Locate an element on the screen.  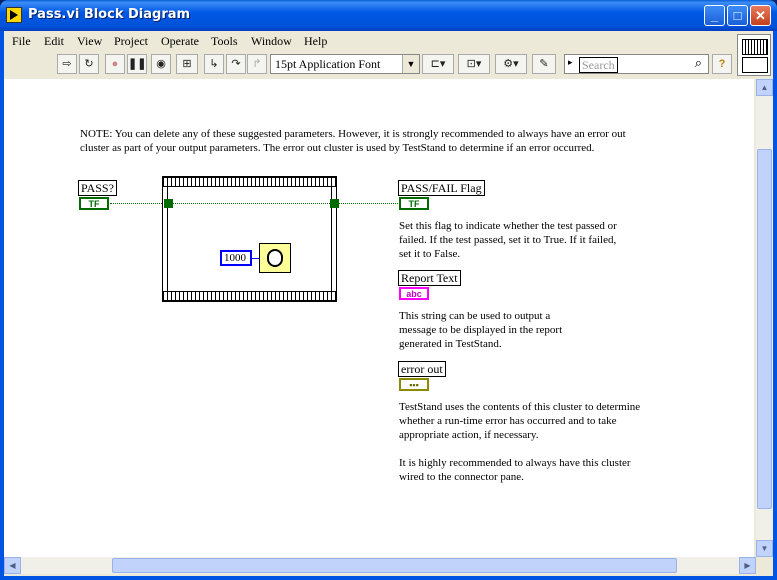
search-icon: ⌕ is located at coordinates (698, 63).